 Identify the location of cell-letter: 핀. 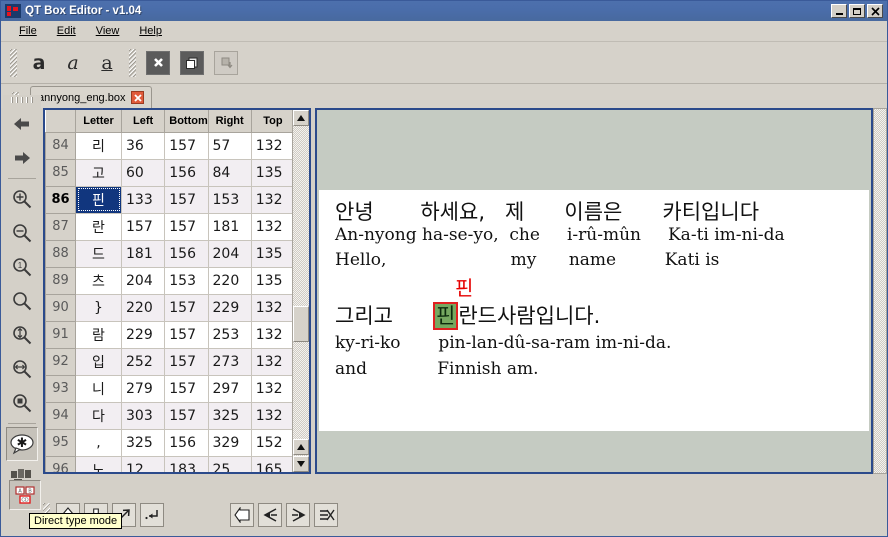
(98, 199).